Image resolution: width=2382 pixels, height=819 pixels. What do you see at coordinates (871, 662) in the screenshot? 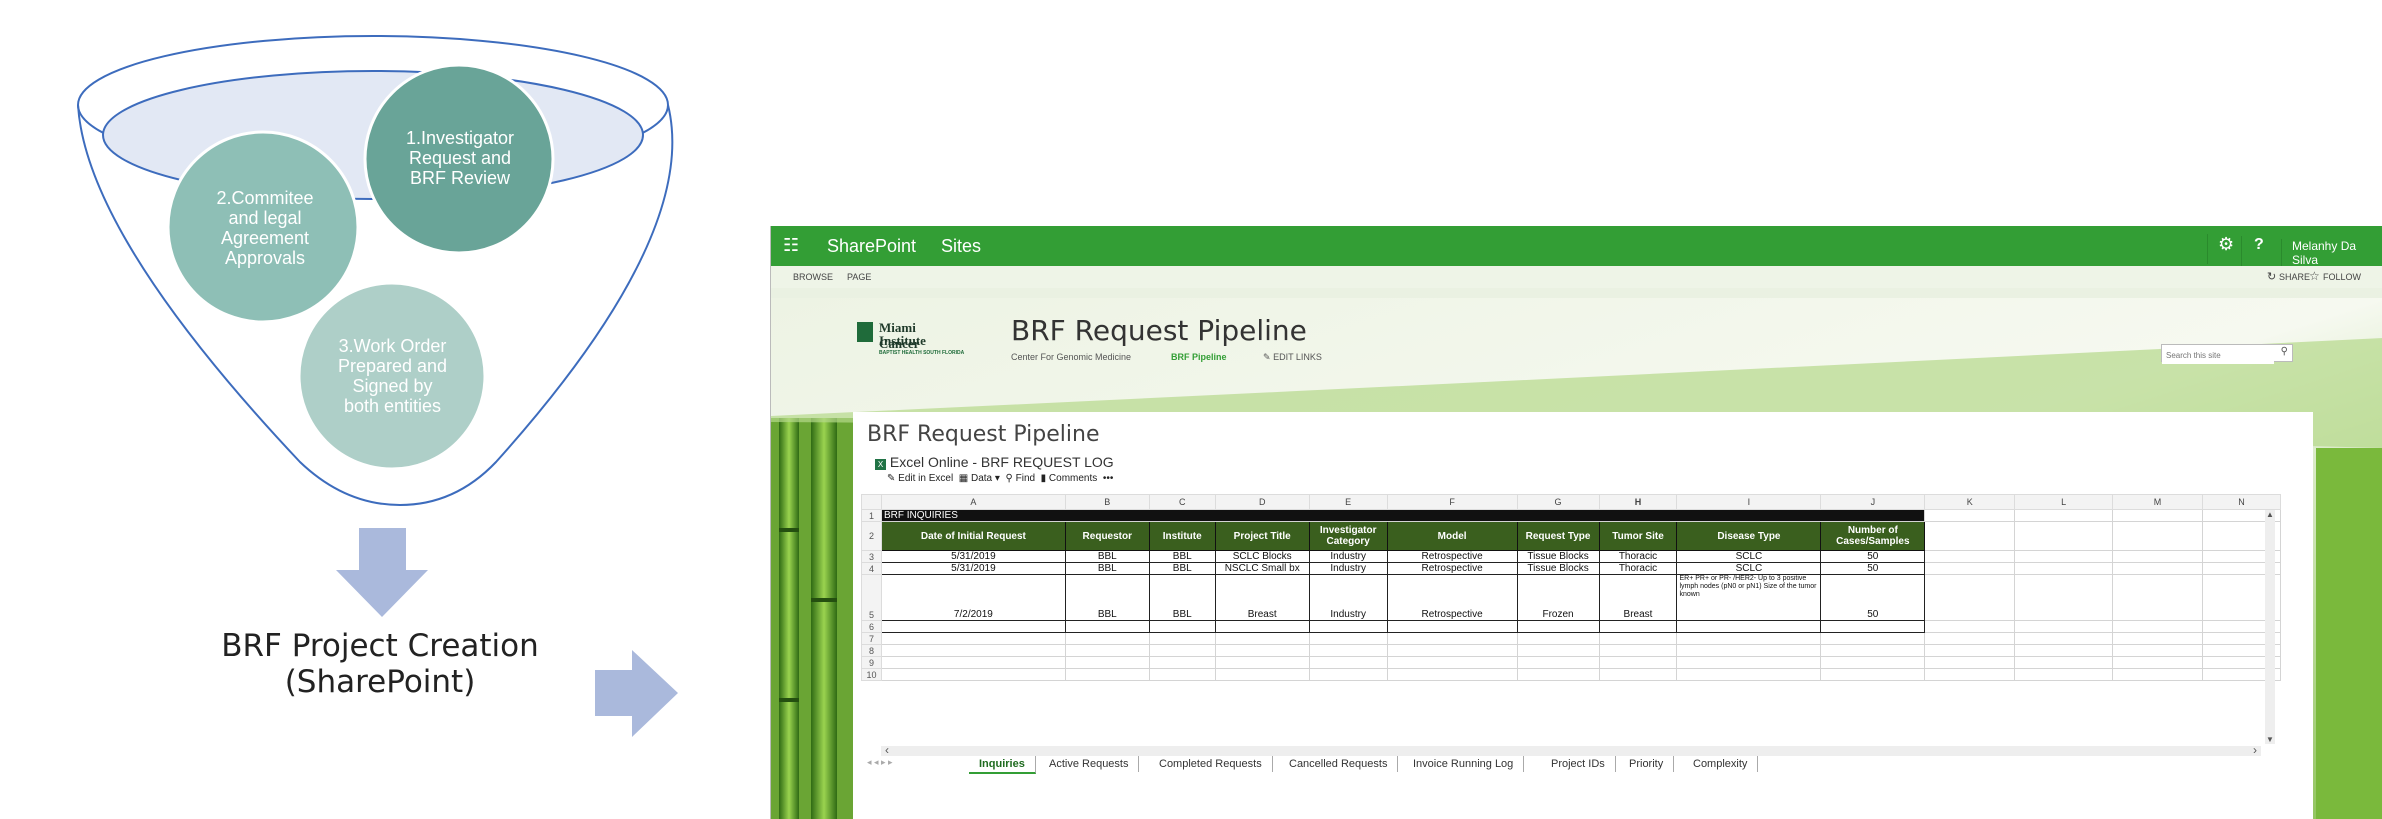
I see `row-number: 9` at bounding box center [871, 662].